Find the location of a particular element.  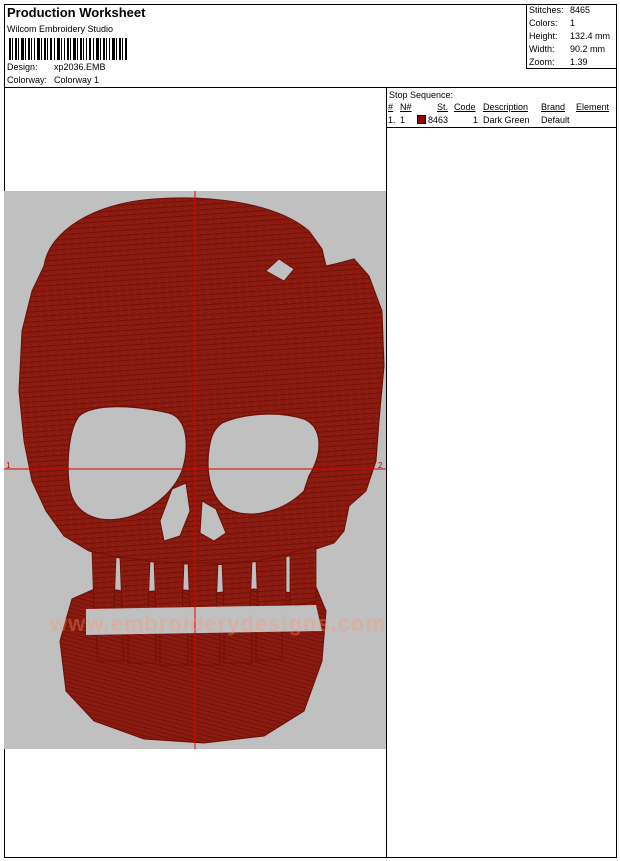

marker-2: 2 is located at coordinates (380, 465).